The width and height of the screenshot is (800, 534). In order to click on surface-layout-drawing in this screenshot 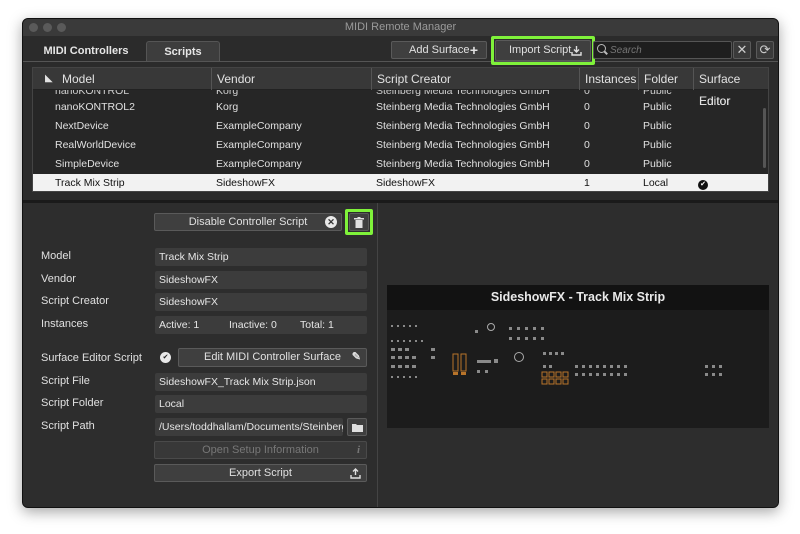, I will do `click(556, 354)`.